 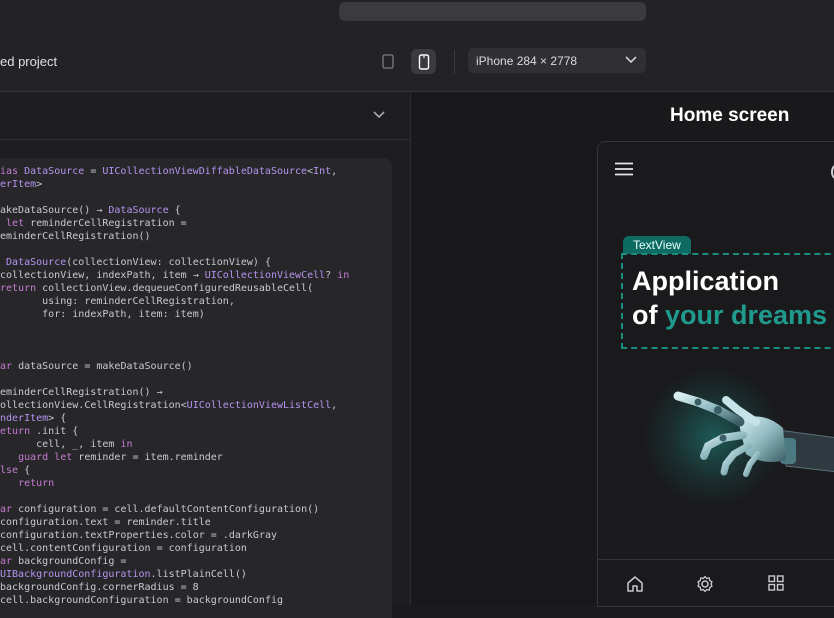 What do you see at coordinates (84, 444) in the screenshot?
I see `code-line: cell, _, item in` at bounding box center [84, 444].